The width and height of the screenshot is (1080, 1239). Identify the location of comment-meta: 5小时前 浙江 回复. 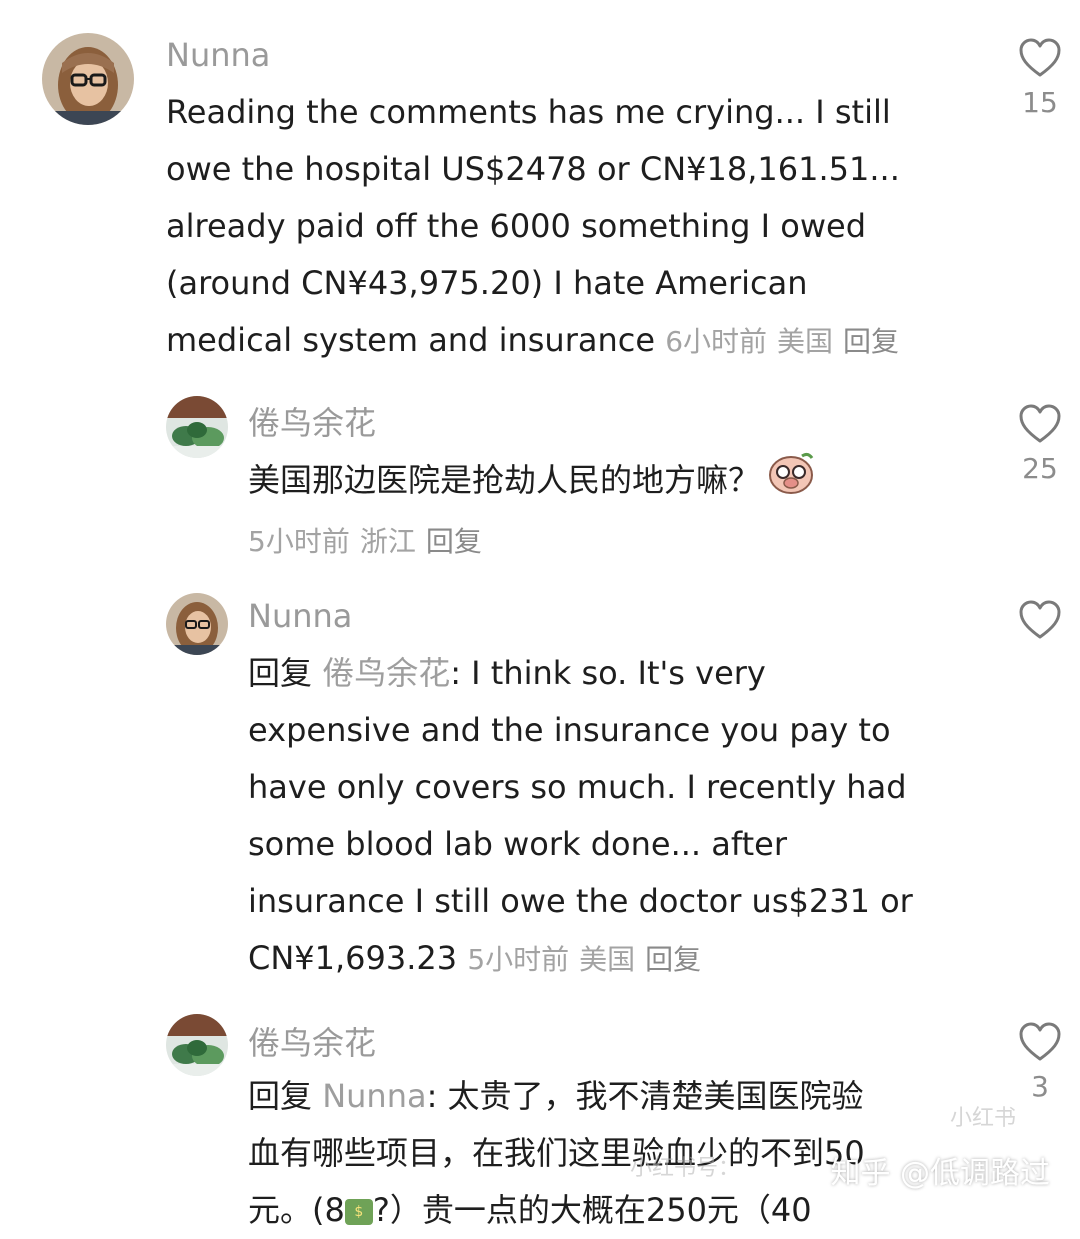
(370, 540).